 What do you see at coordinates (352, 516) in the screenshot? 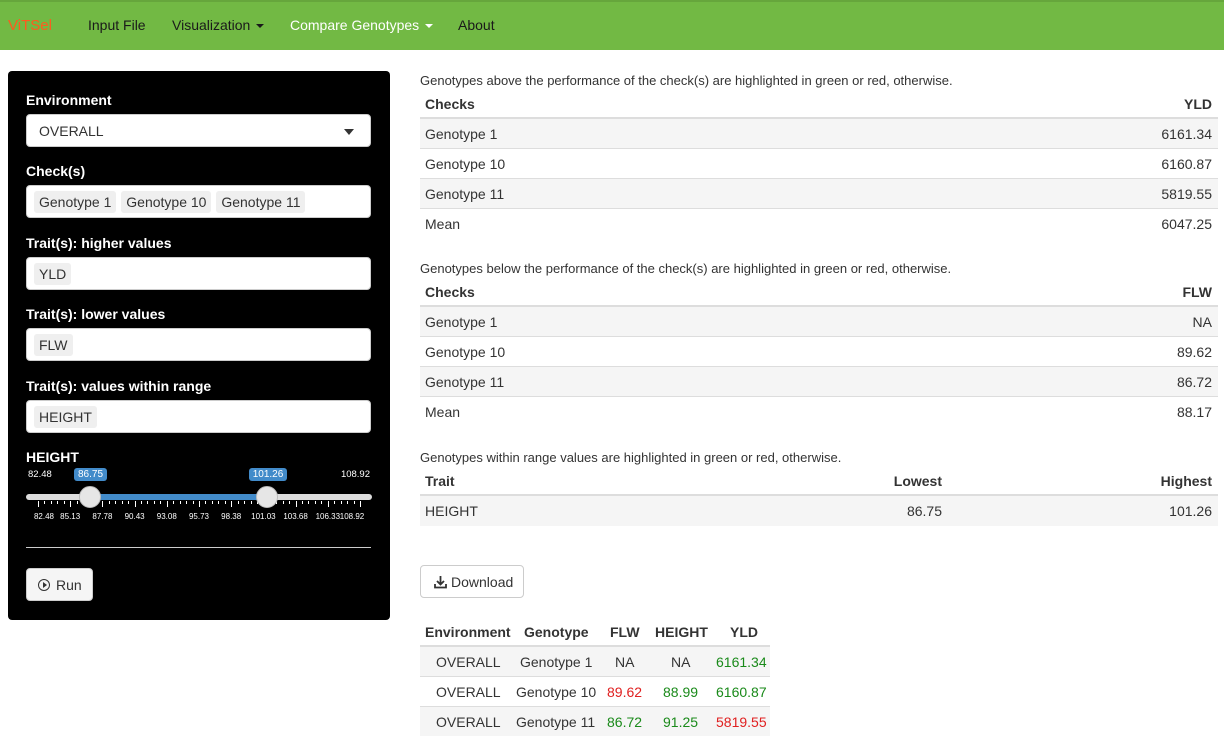
I see `slider-tick-label: 108.92` at bounding box center [352, 516].